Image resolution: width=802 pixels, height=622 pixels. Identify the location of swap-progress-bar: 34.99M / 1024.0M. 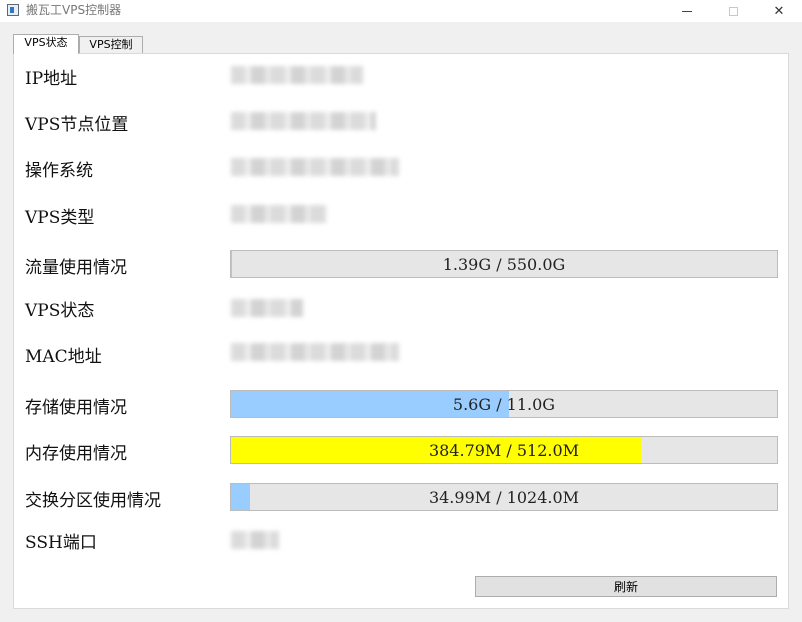
(504, 497).